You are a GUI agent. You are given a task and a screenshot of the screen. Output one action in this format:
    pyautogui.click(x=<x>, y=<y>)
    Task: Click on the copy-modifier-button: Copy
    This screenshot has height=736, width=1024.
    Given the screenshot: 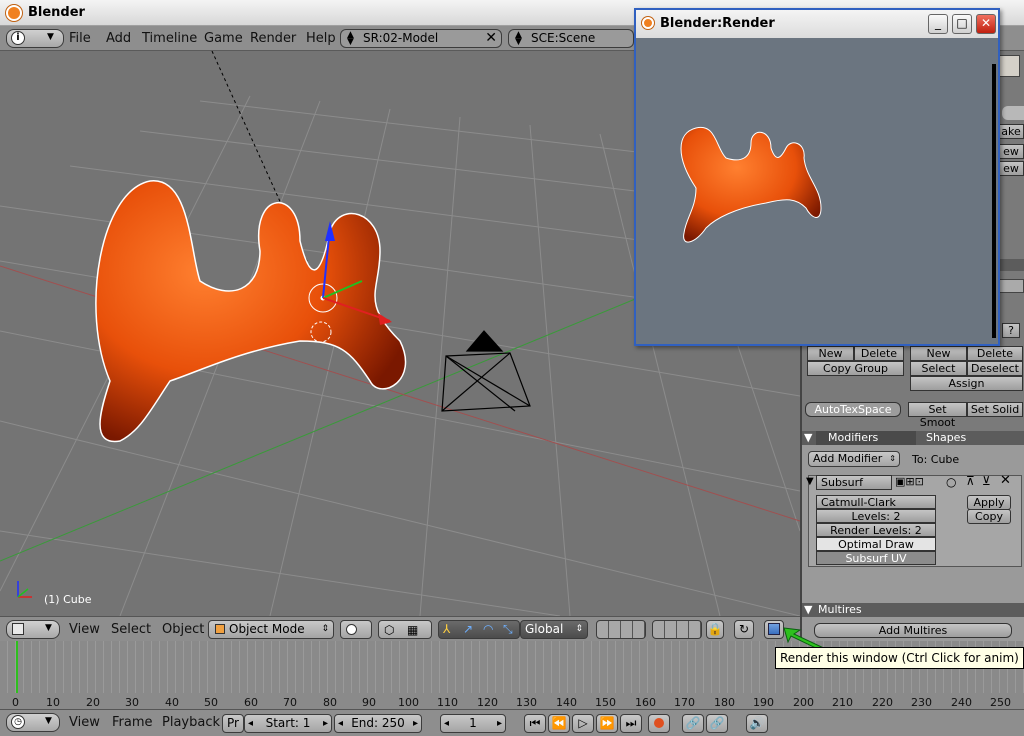 What is the action you would take?
    pyautogui.click(x=989, y=516)
    